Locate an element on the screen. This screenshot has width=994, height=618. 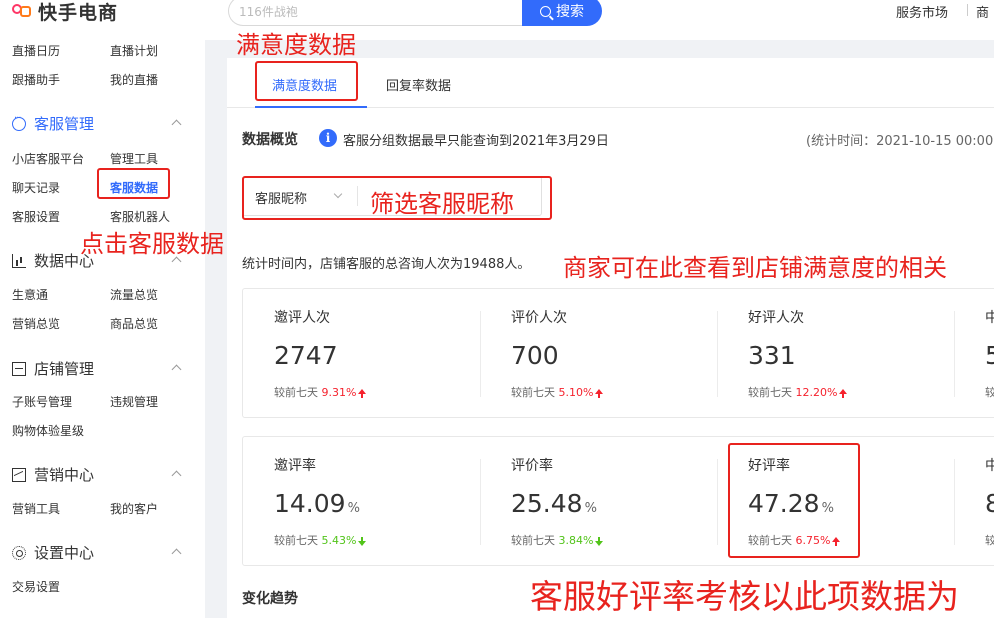
tab-active-indicator is located at coordinates (311, 107).